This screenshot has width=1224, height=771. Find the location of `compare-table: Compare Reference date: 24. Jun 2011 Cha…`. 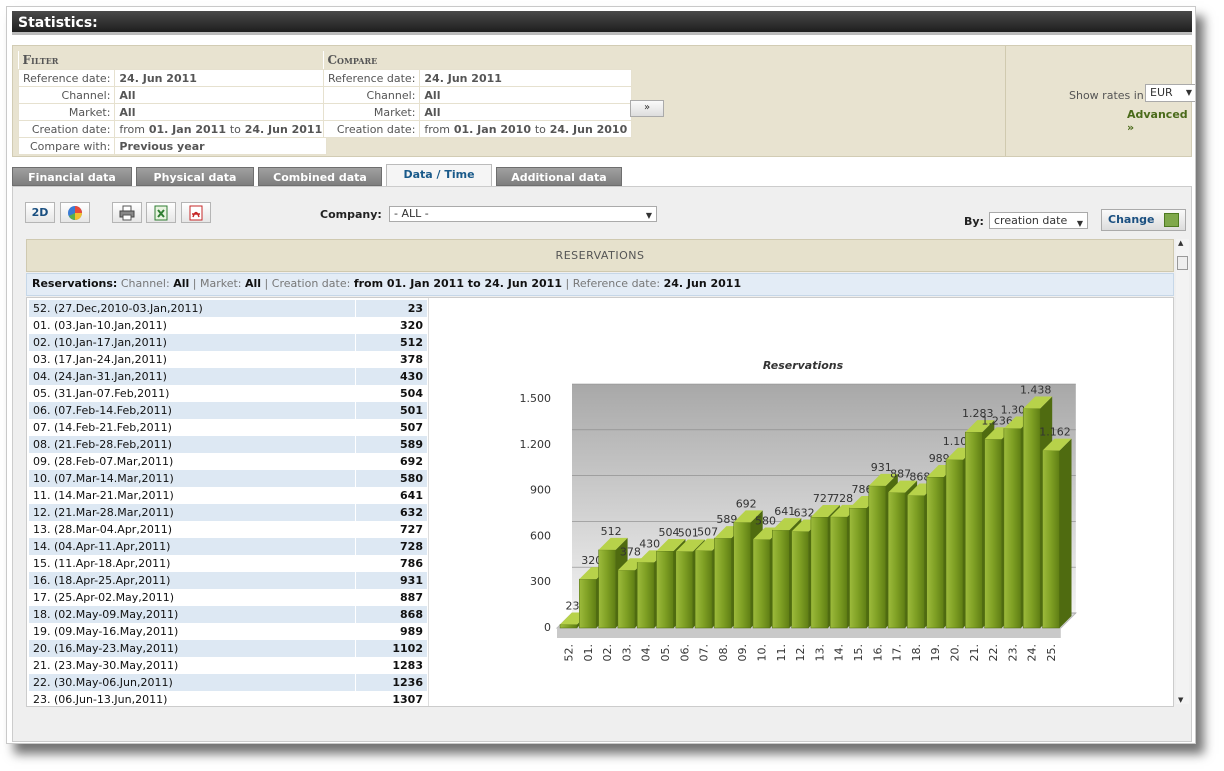

compare-table: Compare Reference date: 24. Jun 2011 Cha… is located at coordinates (477, 94).